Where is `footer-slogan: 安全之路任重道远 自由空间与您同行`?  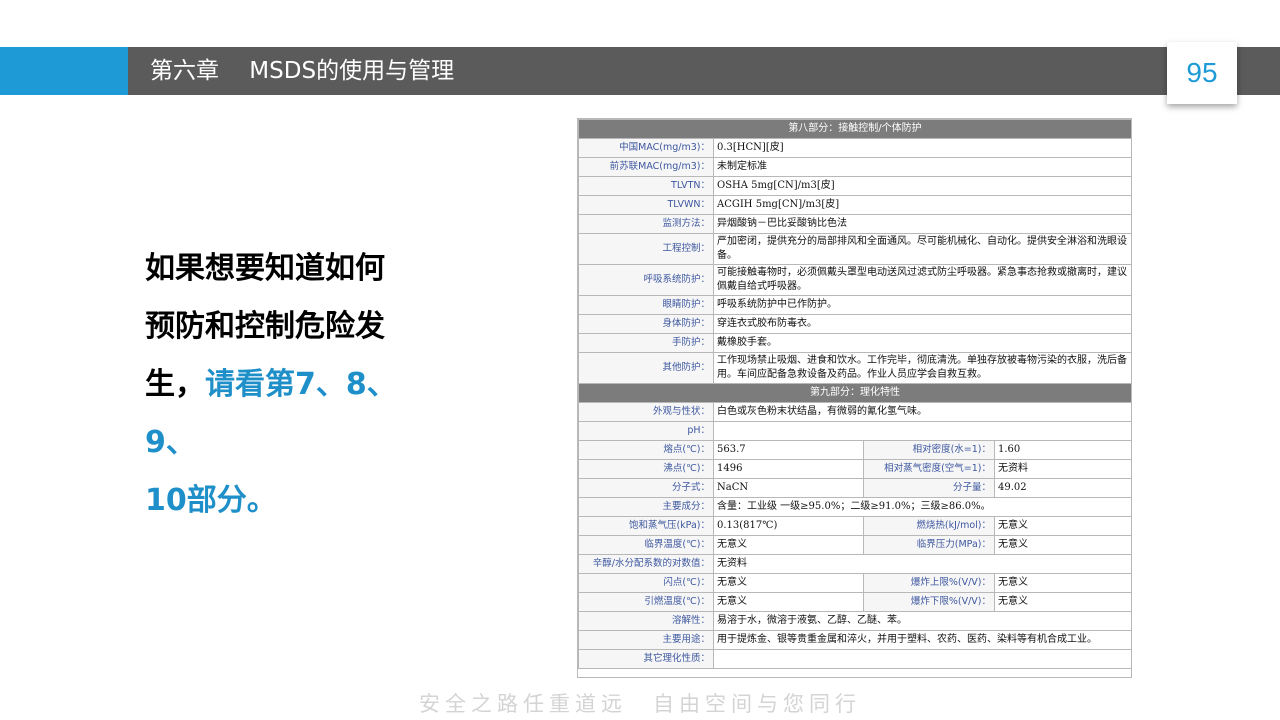
footer-slogan: 安全之路任重道远 自由空间与您同行 is located at coordinates (640, 704).